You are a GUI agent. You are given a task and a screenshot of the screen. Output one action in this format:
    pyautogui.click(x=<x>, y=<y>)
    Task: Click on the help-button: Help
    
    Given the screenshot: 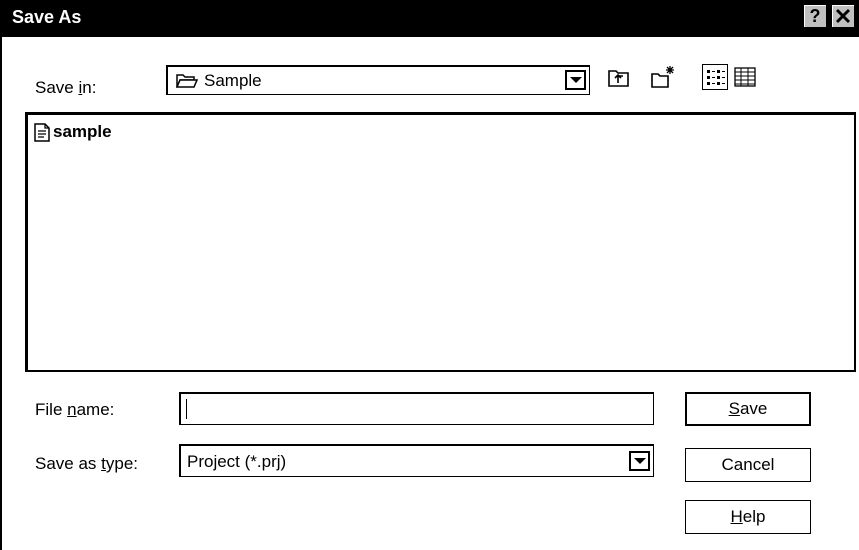 What is the action you would take?
    pyautogui.click(x=748, y=517)
    